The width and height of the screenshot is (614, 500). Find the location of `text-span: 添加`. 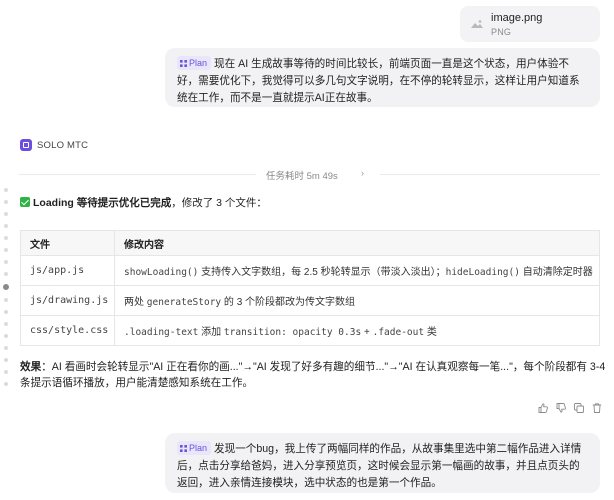

text-span: 添加 is located at coordinates (211, 332).